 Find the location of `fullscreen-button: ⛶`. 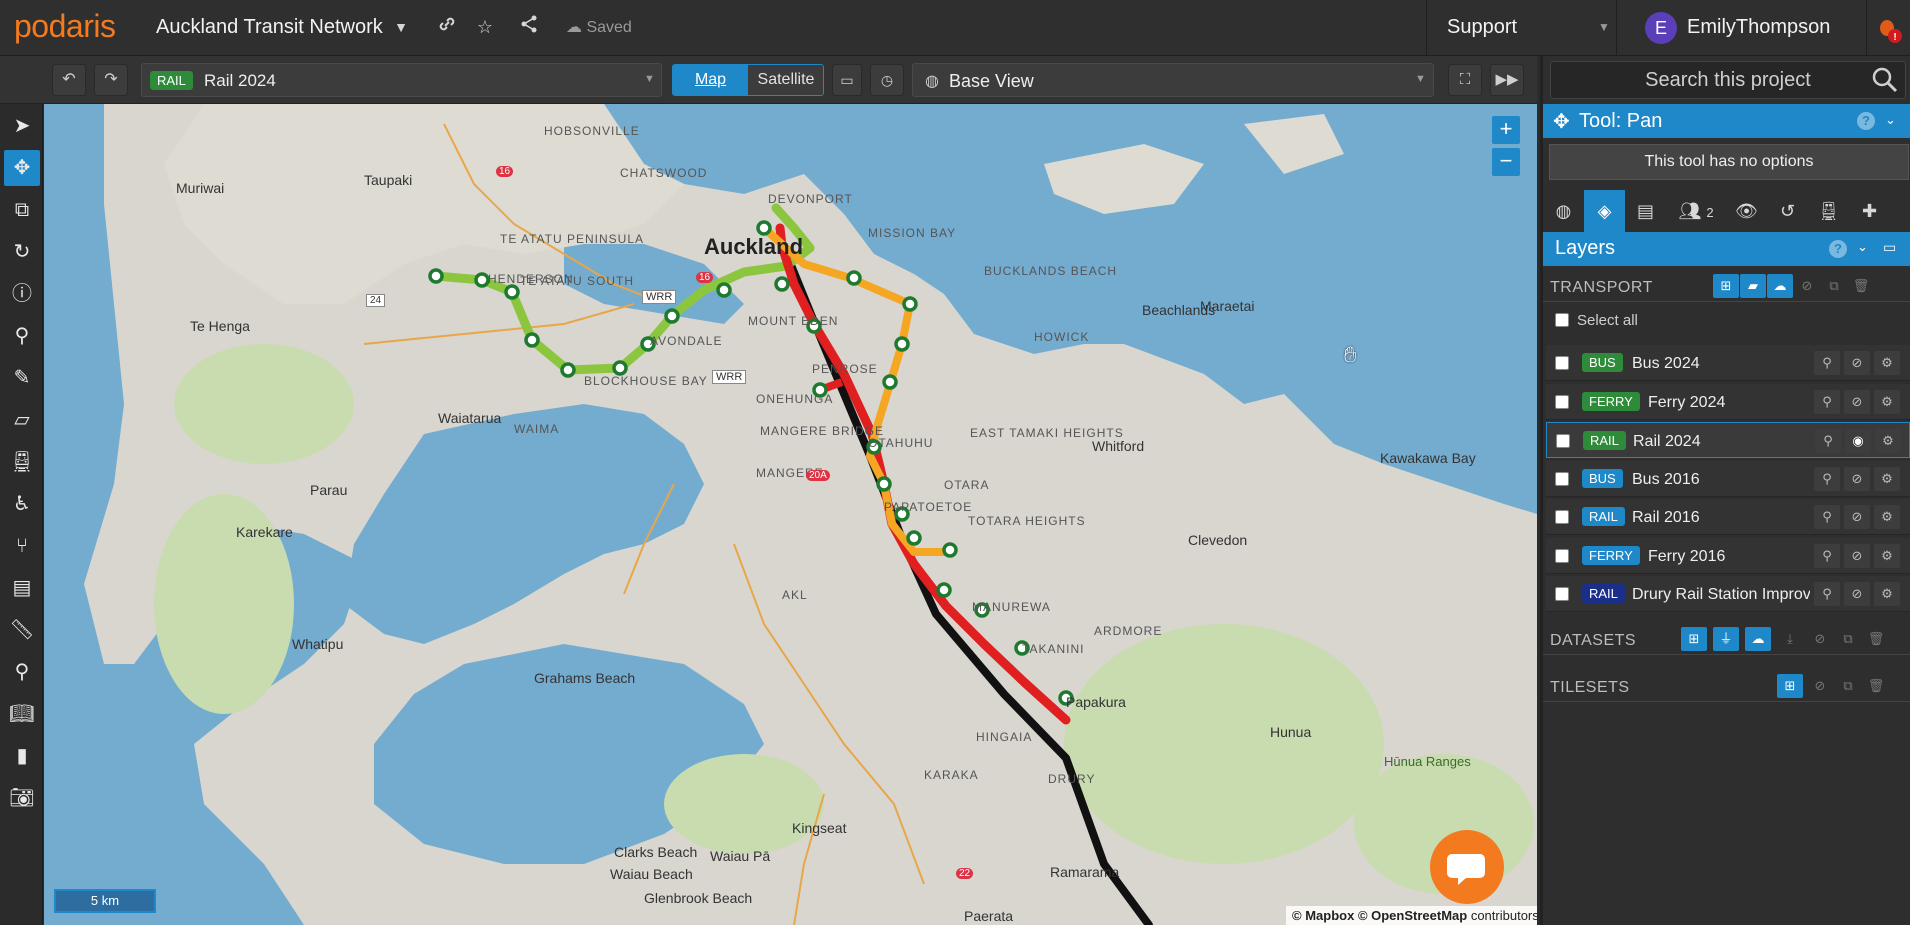

fullscreen-button: ⛶ is located at coordinates (1465, 80).